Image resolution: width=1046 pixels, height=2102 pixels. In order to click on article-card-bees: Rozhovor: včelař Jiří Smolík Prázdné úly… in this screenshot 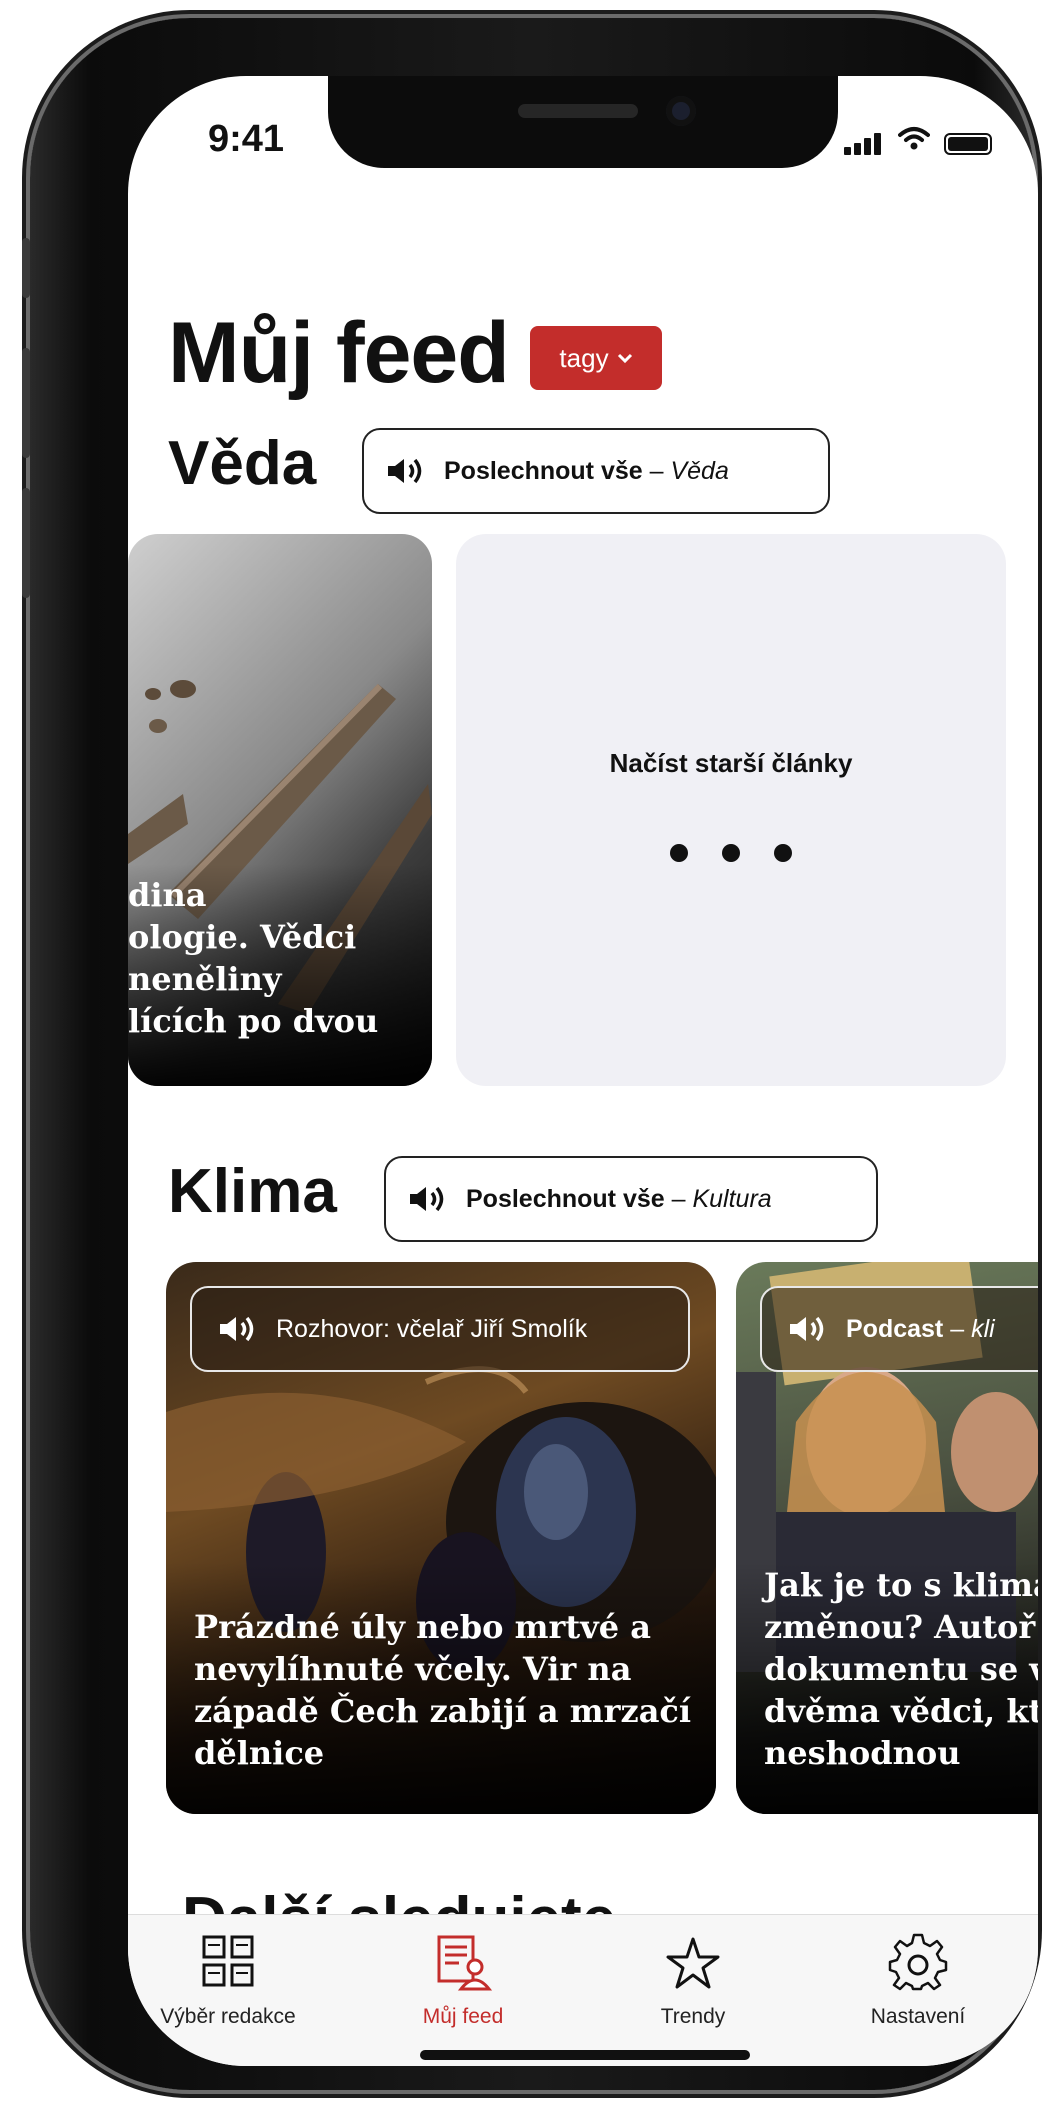, I will do `click(441, 1538)`.